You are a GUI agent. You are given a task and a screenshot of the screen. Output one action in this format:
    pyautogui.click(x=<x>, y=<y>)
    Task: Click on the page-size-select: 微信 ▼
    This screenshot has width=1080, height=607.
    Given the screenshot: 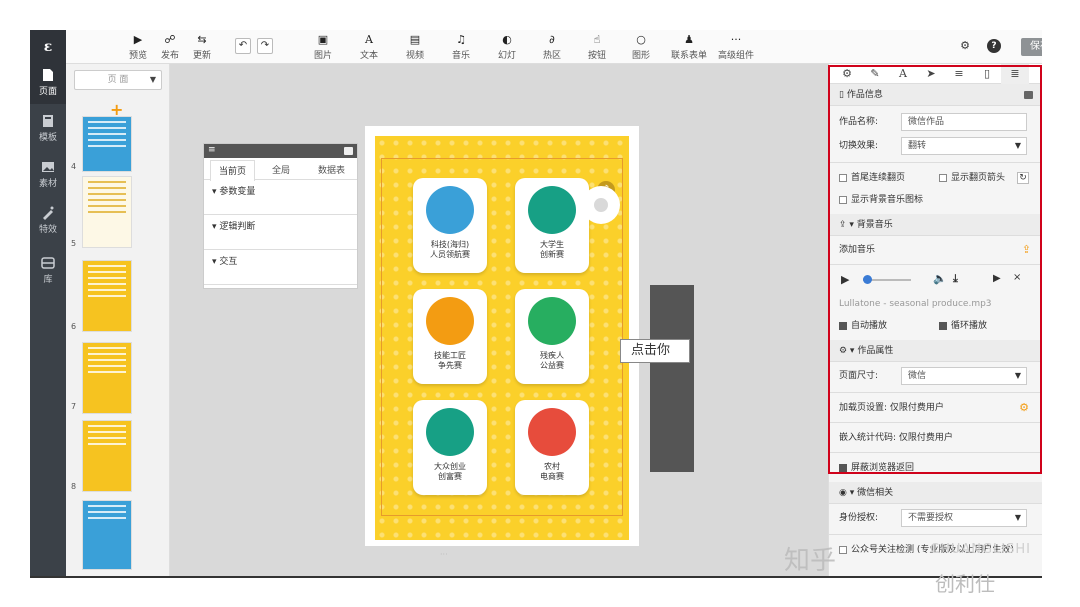 What is the action you would take?
    pyautogui.click(x=964, y=376)
    